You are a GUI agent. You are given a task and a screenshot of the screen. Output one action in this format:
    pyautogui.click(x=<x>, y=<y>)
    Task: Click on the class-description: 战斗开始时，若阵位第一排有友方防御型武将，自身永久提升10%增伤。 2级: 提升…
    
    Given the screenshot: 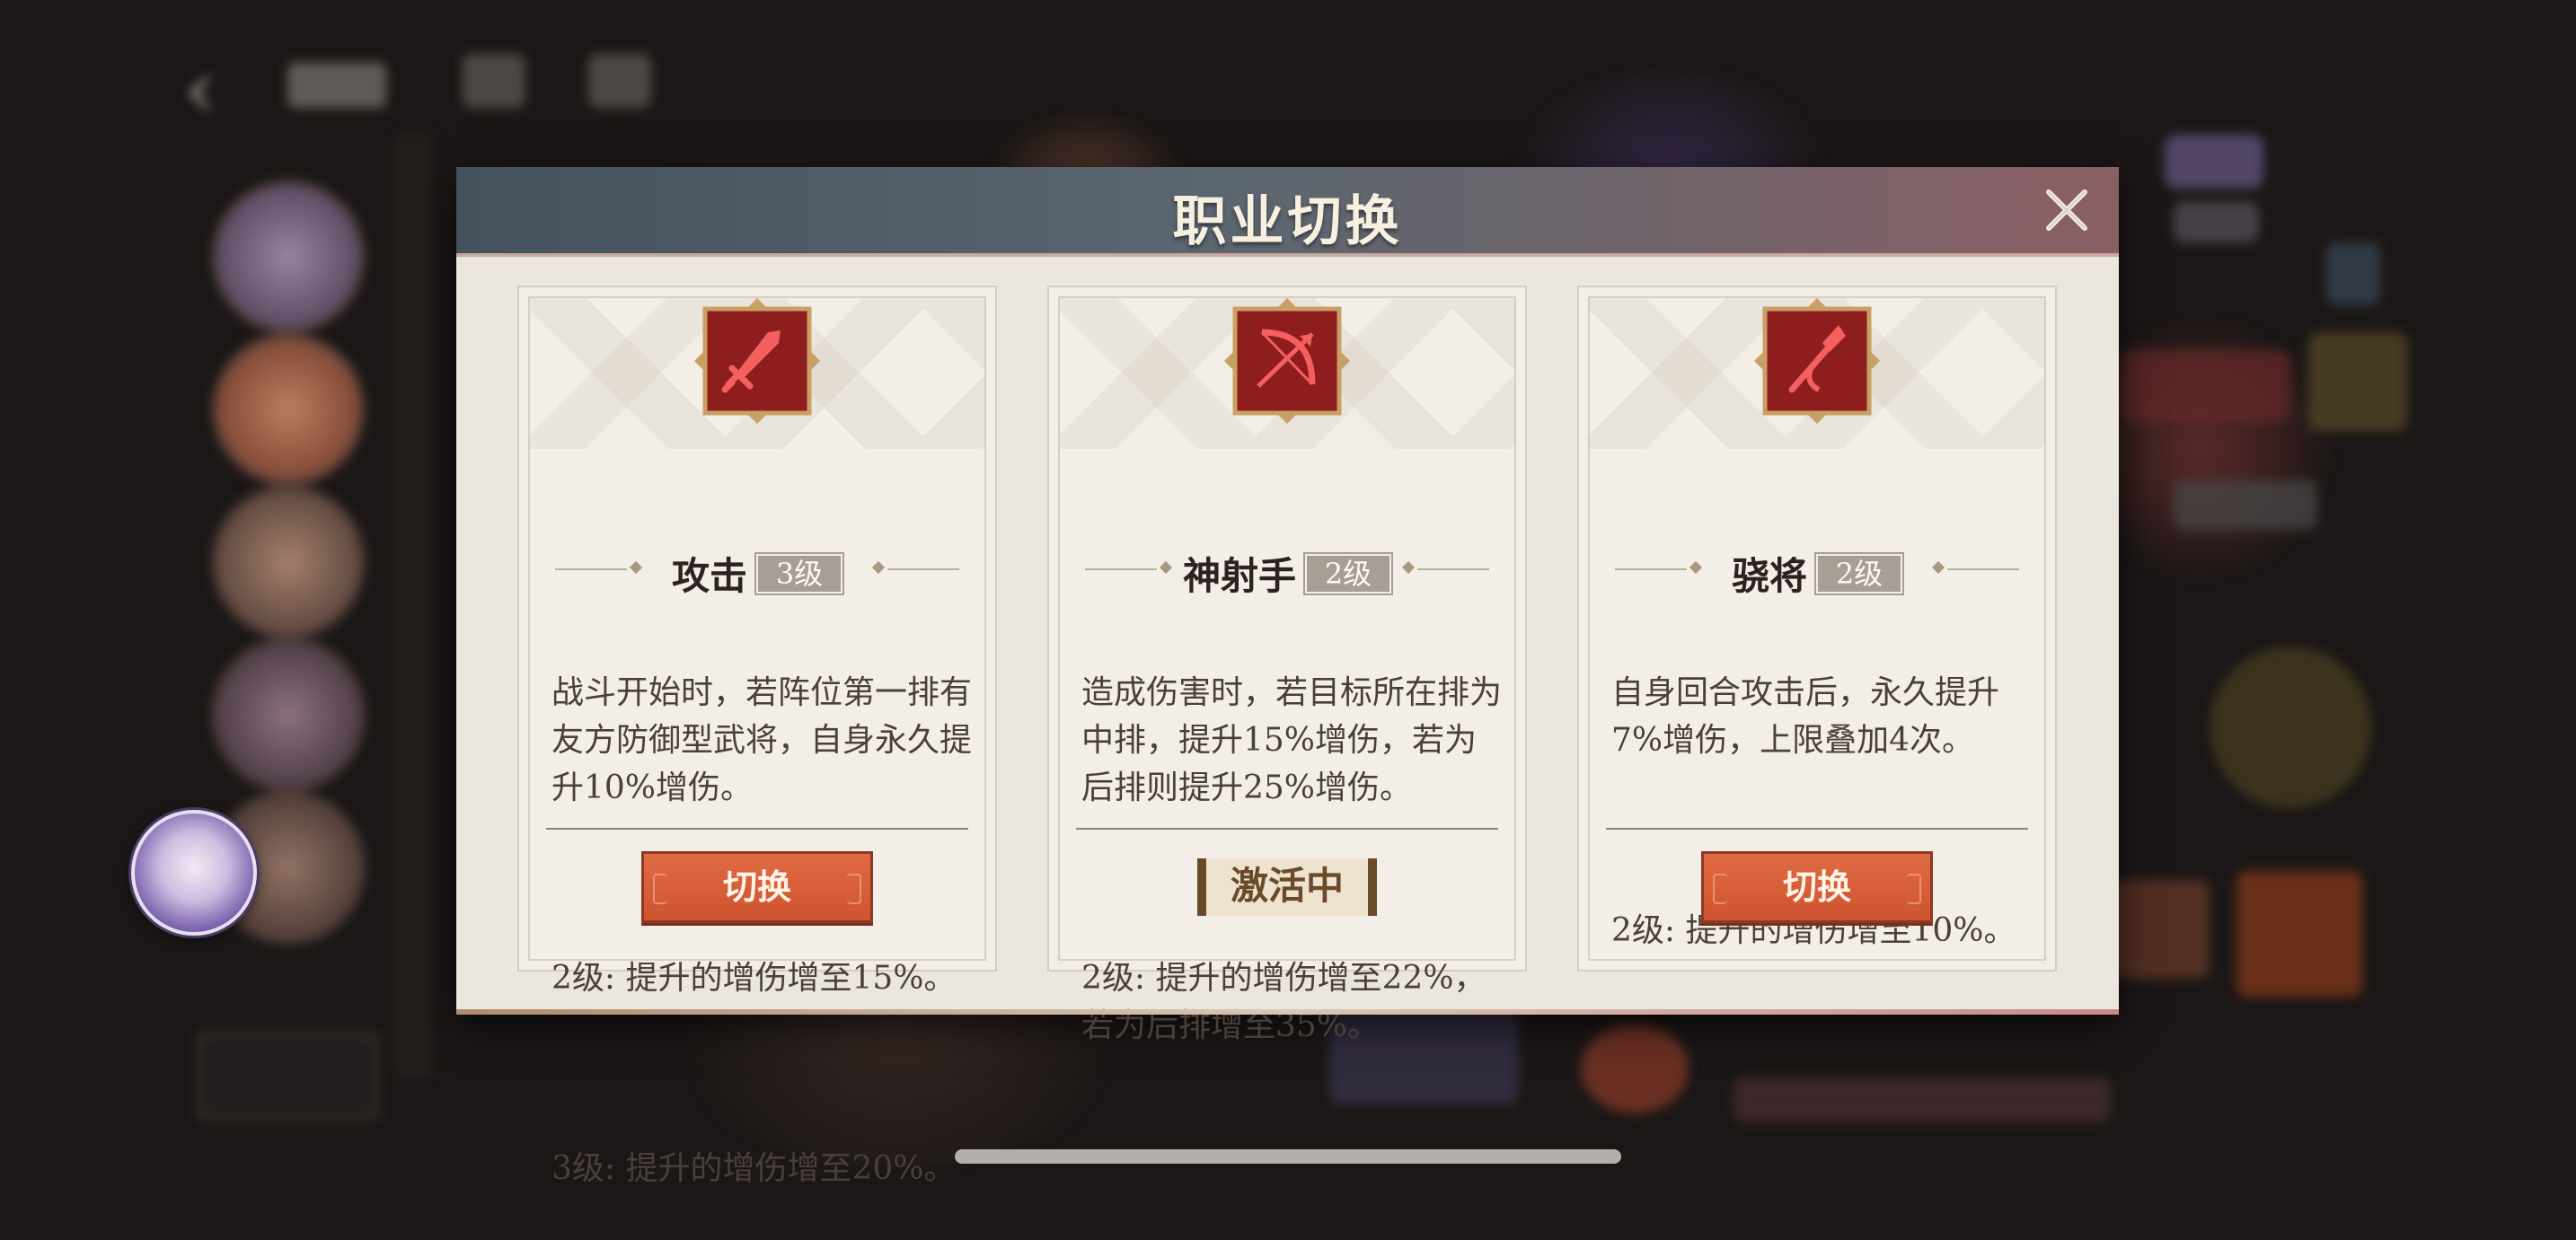 What is the action you would take?
    pyautogui.click(x=762, y=931)
    